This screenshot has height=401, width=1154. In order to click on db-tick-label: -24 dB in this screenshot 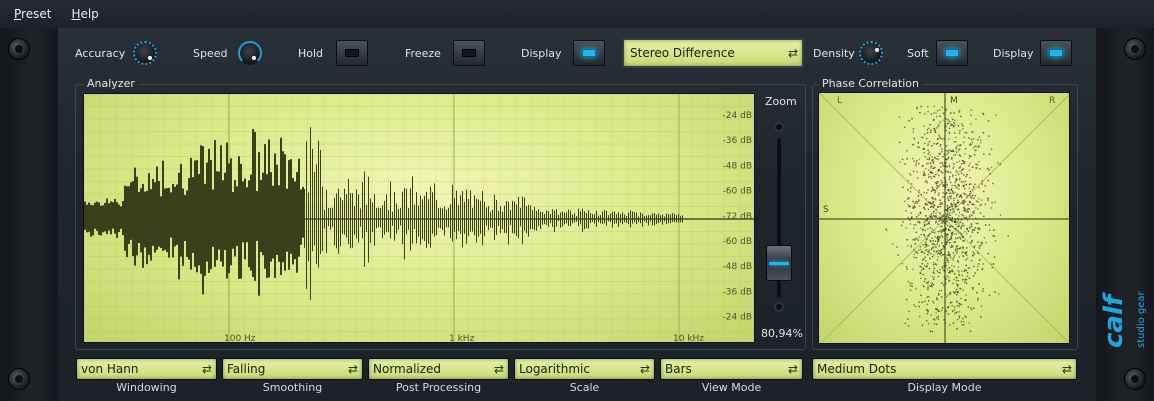, I will do `click(737, 116)`.